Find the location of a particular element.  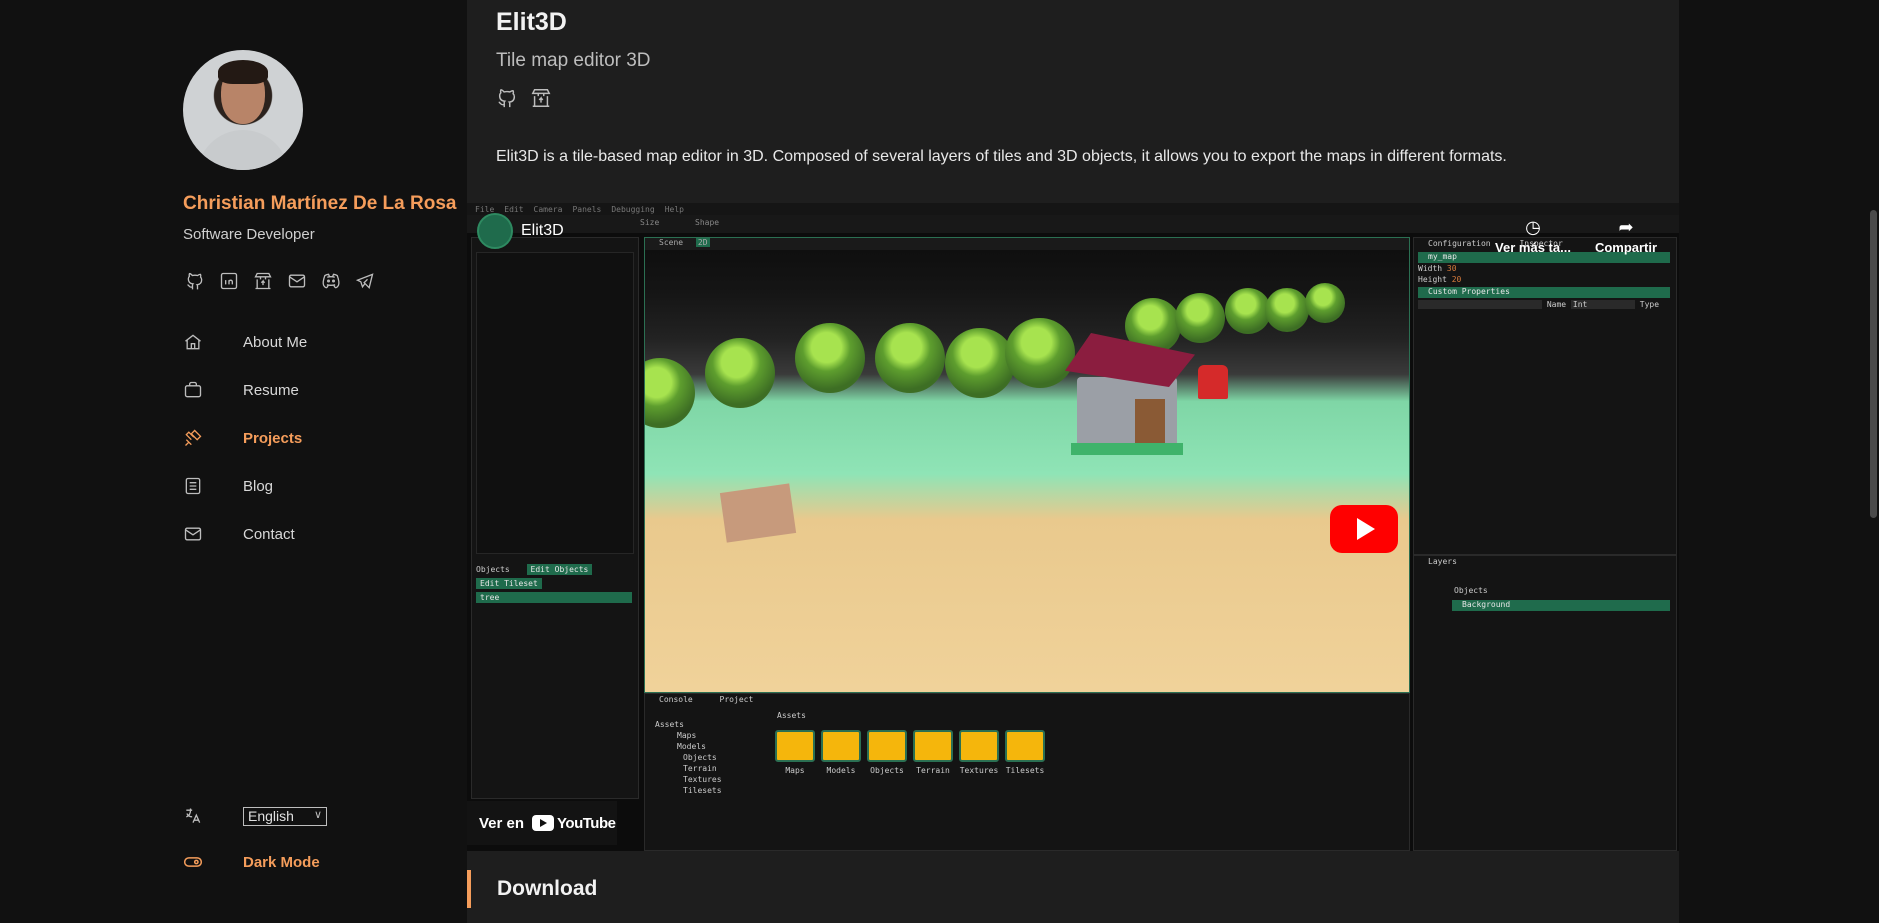

nav-label: Blog is located at coordinates (258, 486).